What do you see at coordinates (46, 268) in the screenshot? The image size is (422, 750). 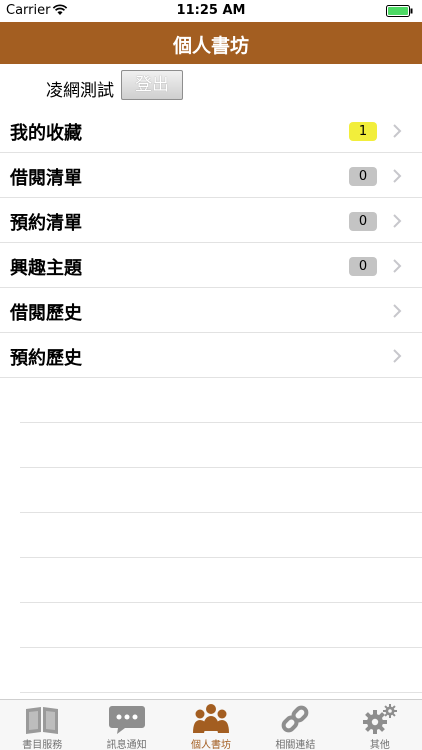 I see `list-item-label: 興趣主題` at bounding box center [46, 268].